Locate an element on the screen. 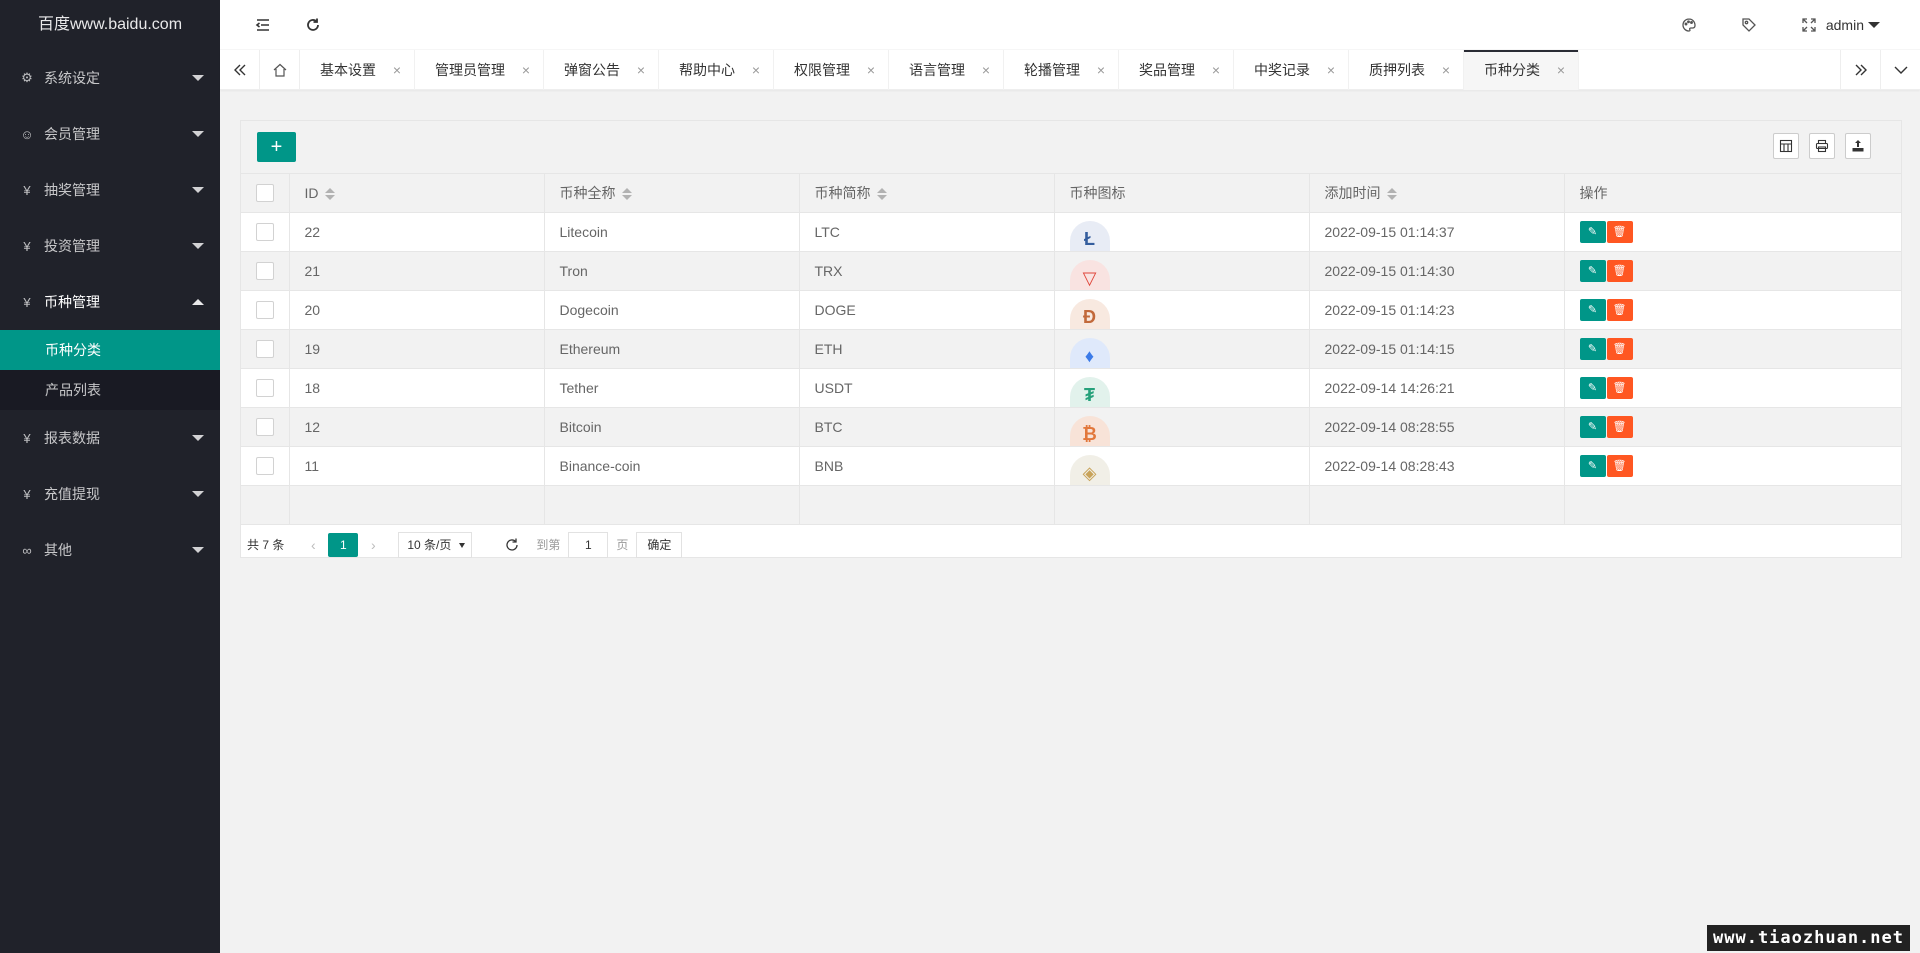  sidebar-item-5: ¥ 报表数据 is located at coordinates (110, 438).